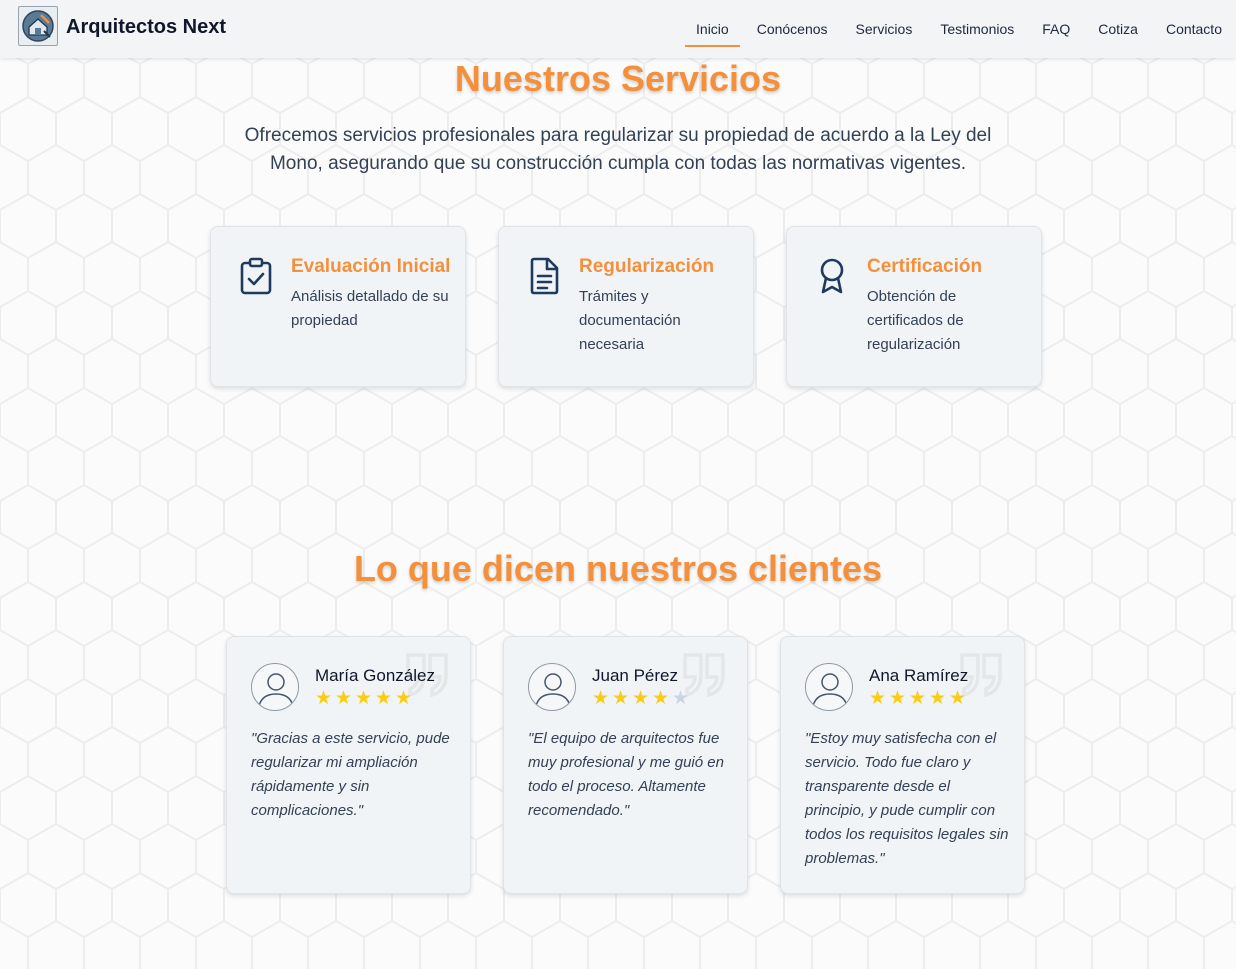 The width and height of the screenshot is (1236, 969). What do you see at coordinates (618, 568) in the screenshot?
I see `testimonials-title: Lo que dicen nuestros clientes` at bounding box center [618, 568].